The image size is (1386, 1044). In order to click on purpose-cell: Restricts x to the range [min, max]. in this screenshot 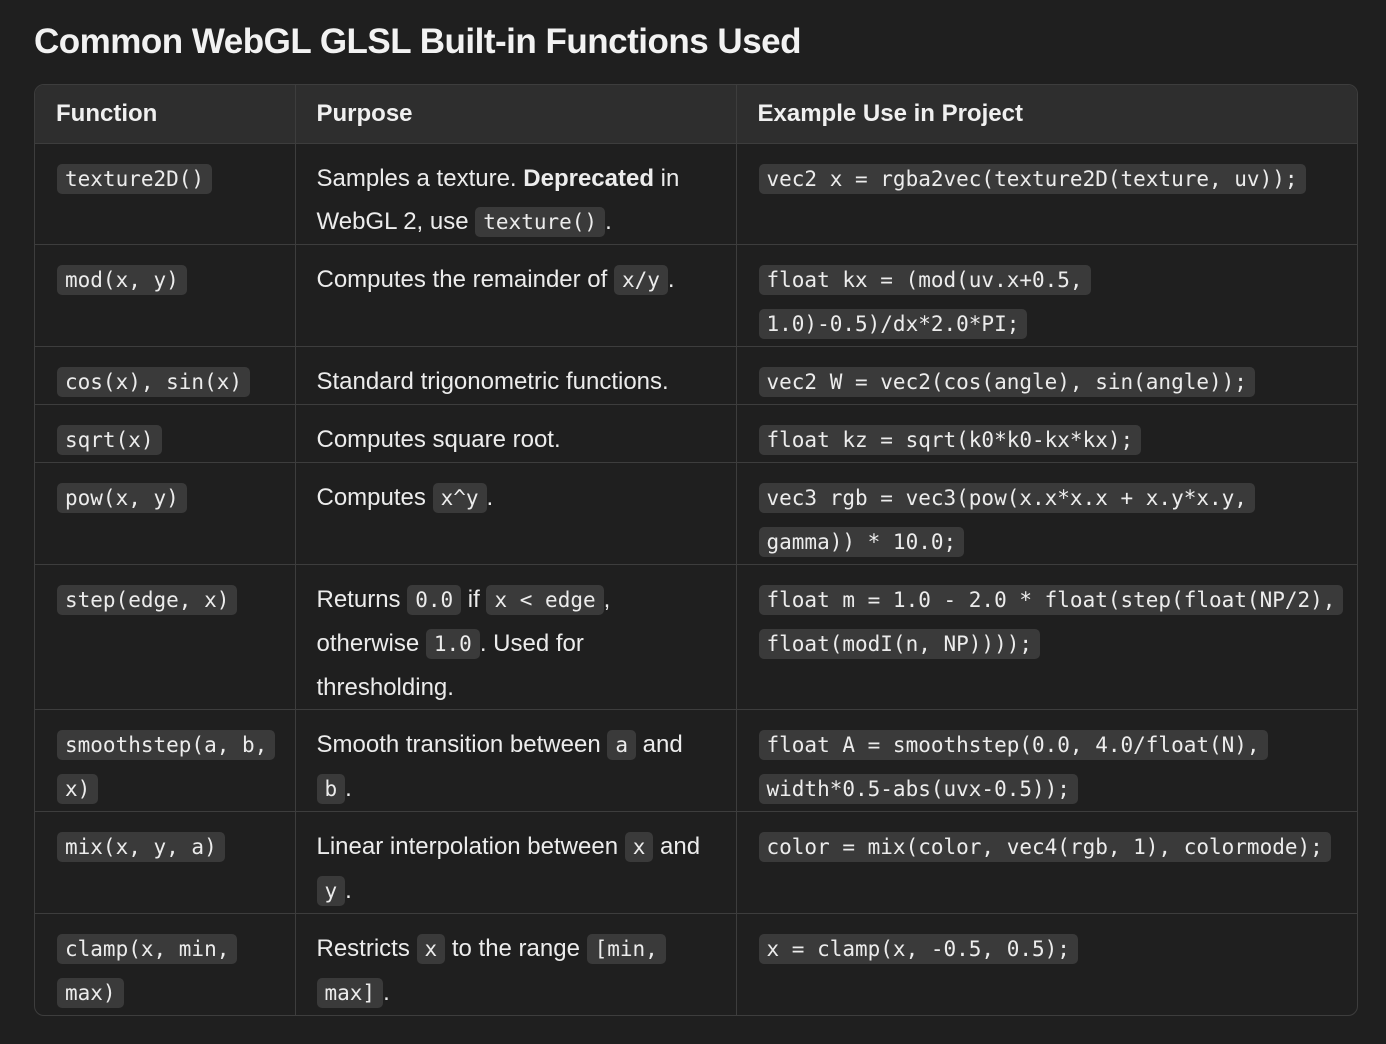, I will do `click(516, 963)`.